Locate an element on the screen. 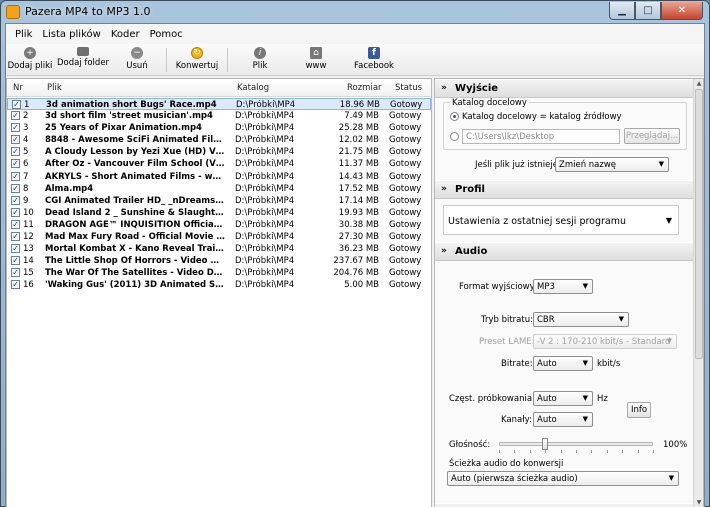 The width and height of the screenshot is (710, 507). collapse-chevron-icon: » is located at coordinates (444, 88).